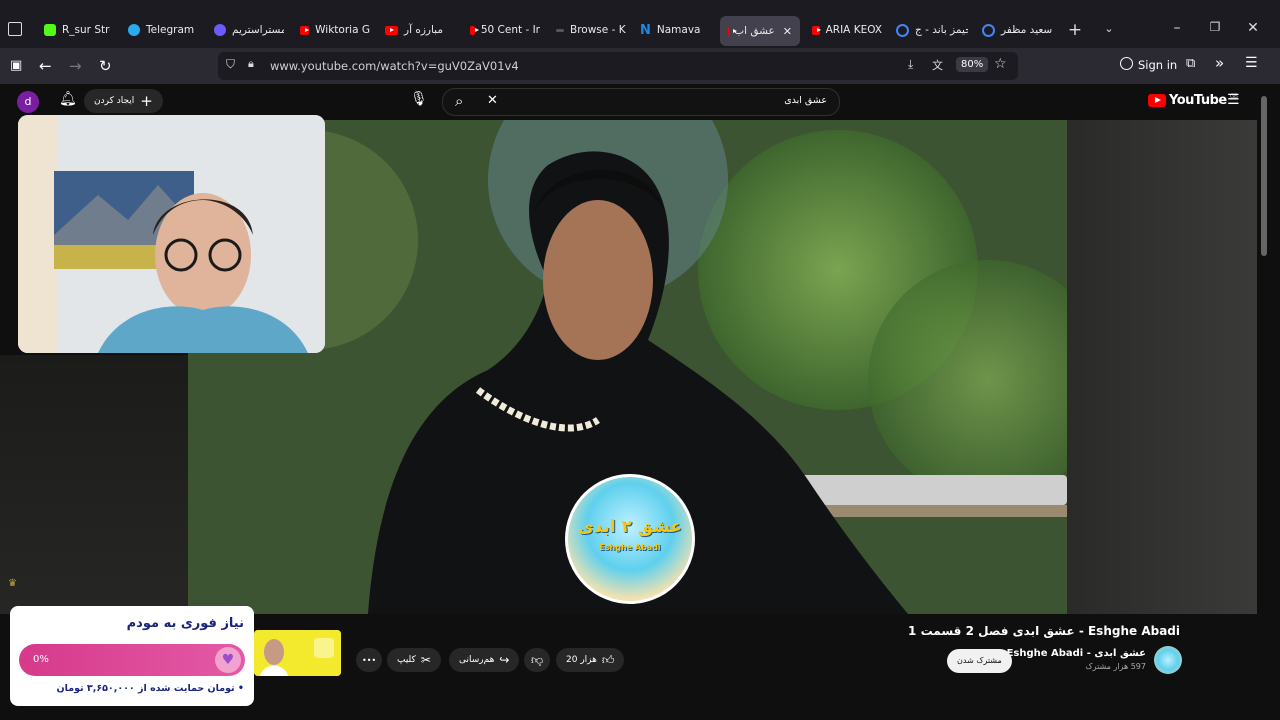  I want to click on overflow-chevron-icon: », so click(1219, 63).